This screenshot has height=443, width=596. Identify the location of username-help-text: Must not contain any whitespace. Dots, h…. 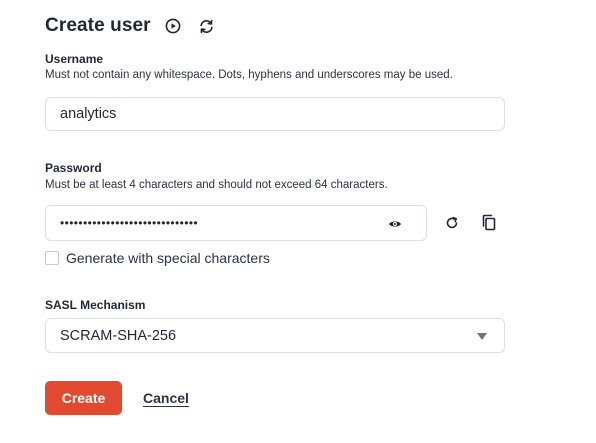
(249, 75).